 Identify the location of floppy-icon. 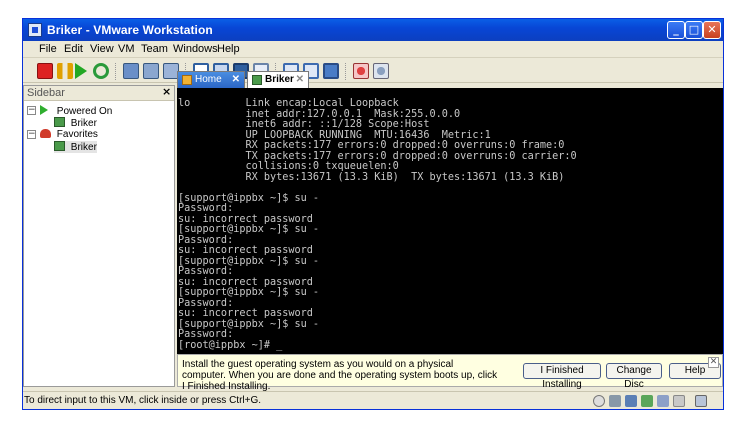
(631, 401).